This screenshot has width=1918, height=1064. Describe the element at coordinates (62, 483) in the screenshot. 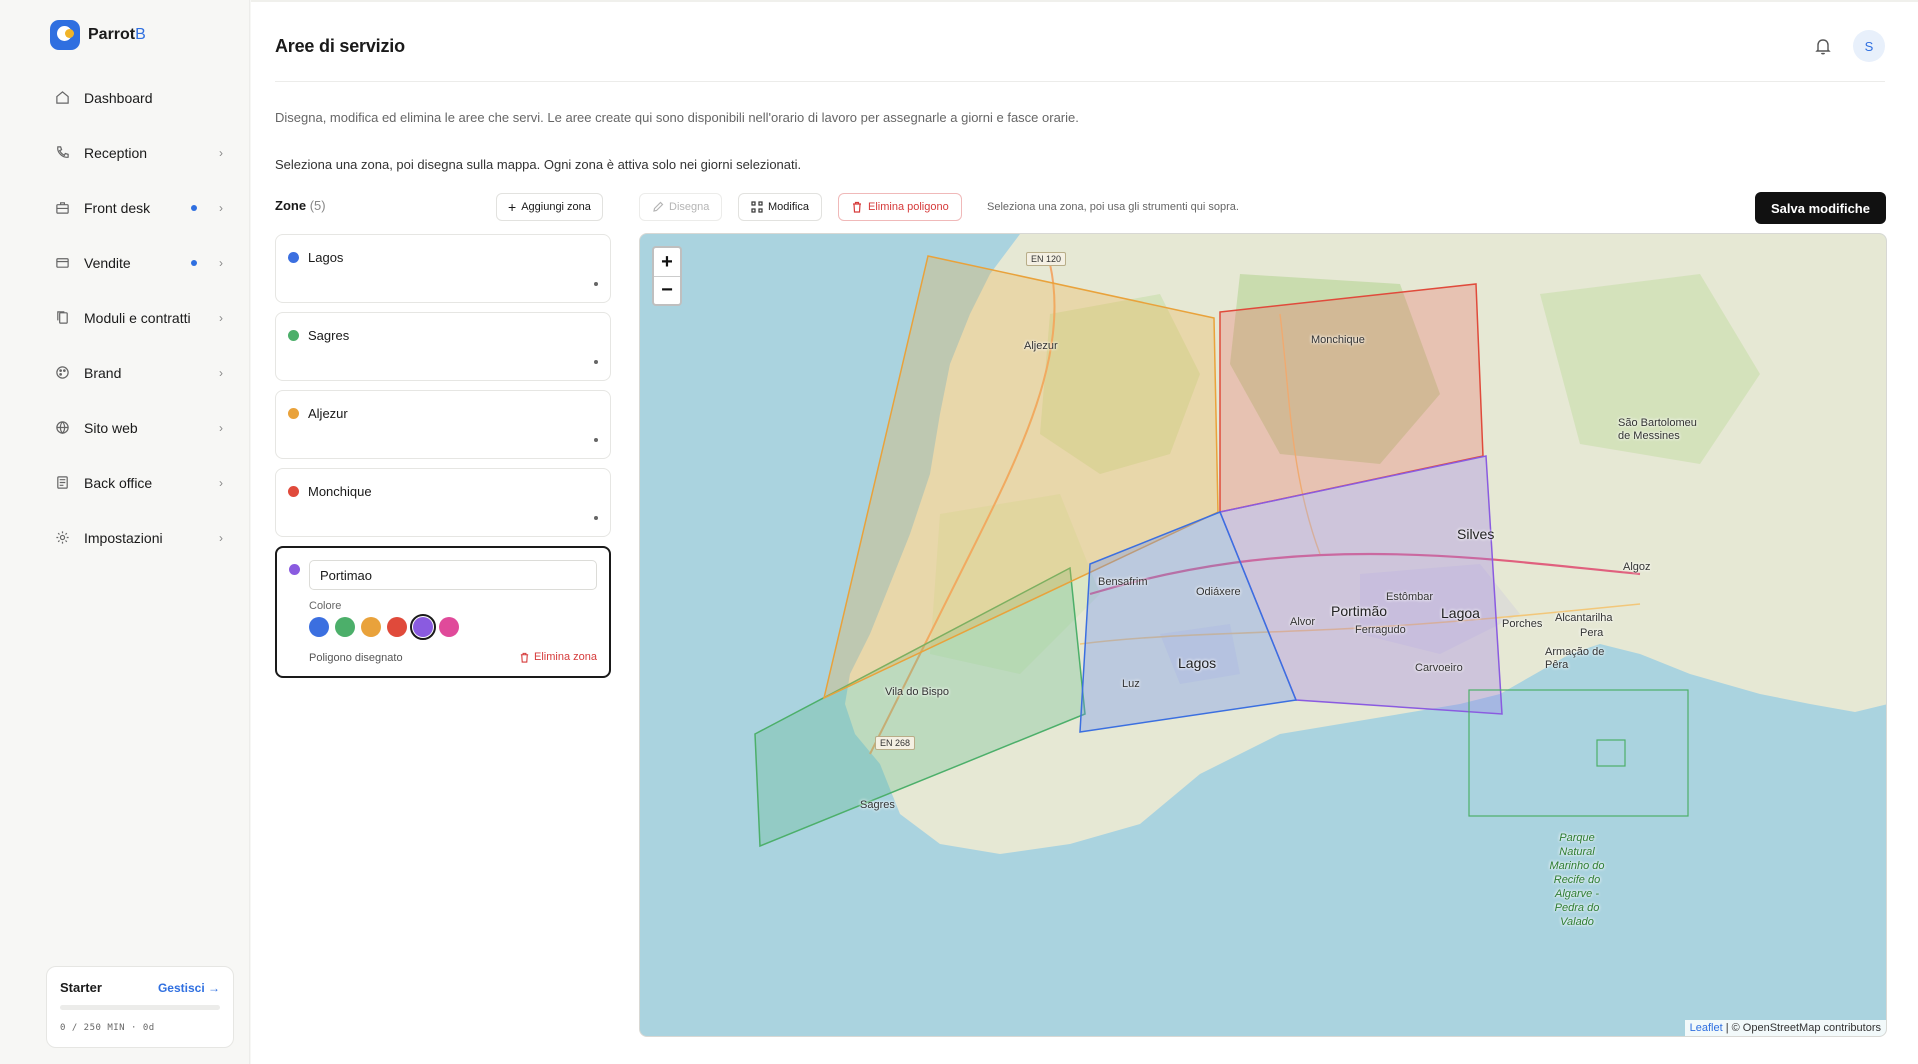

I see `file-icon` at that location.